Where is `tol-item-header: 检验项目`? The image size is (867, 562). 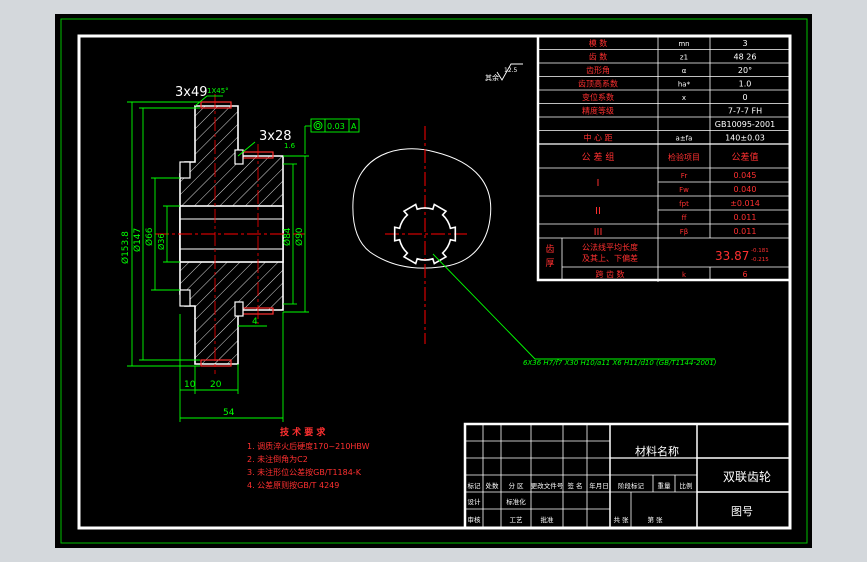
tol-item-header: 检验项目 is located at coordinates (684, 157).